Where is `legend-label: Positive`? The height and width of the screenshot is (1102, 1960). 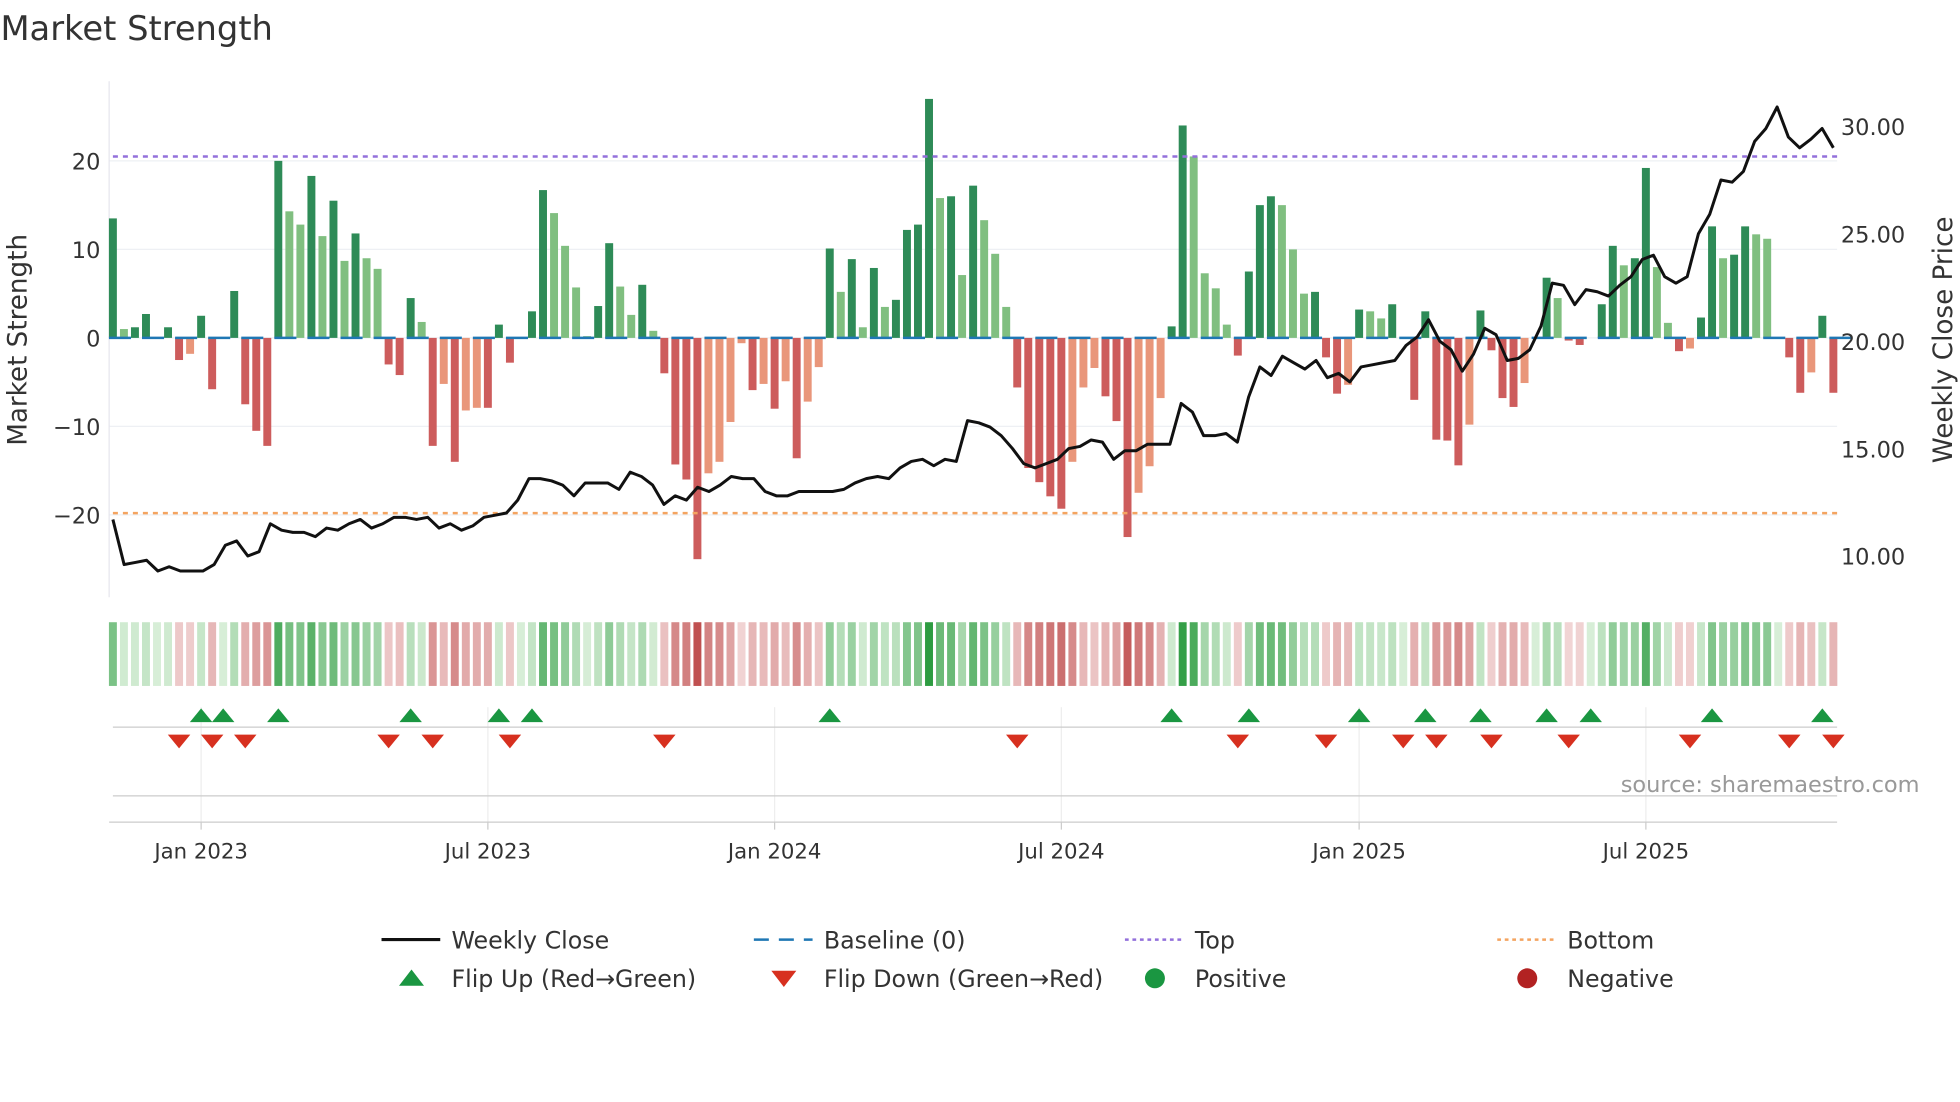 legend-label: Positive is located at coordinates (1240, 979).